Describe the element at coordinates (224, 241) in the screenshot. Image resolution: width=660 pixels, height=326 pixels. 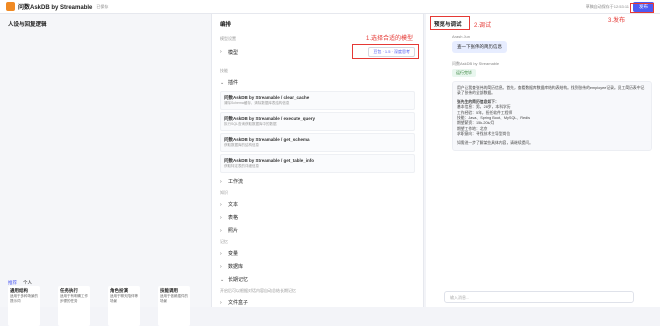
I see `memory-section-label: 记忆` at that location.